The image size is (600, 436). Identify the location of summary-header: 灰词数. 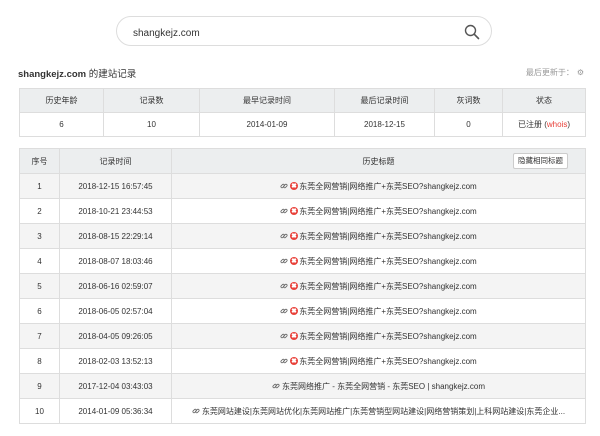
(468, 100).